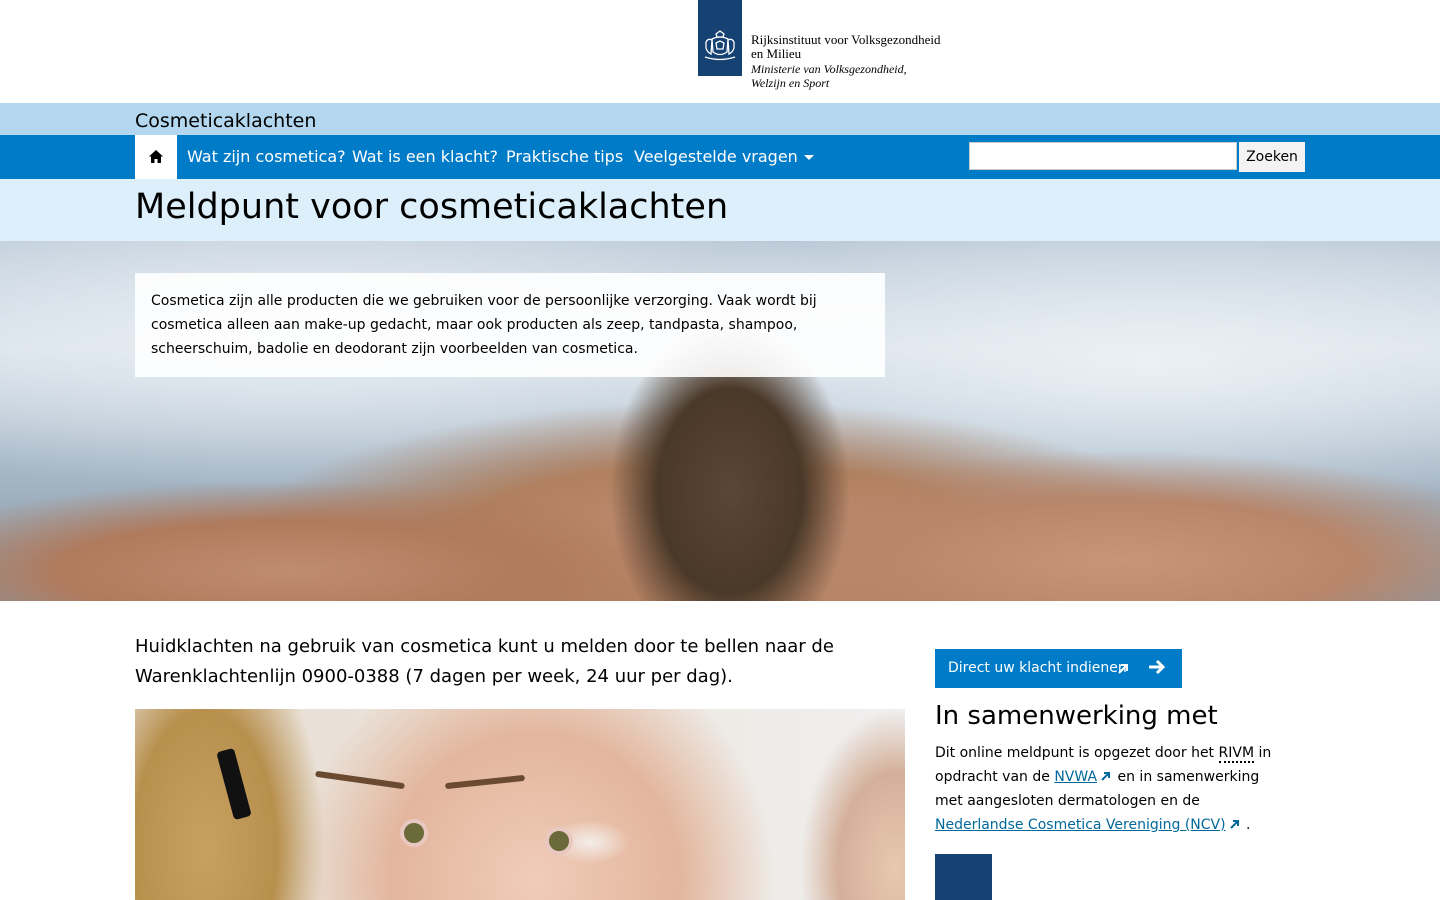 This screenshot has width=1440, height=900. I want to click on ministry-name: Ministerie van Volksgezondheid,, so click(829, 69).